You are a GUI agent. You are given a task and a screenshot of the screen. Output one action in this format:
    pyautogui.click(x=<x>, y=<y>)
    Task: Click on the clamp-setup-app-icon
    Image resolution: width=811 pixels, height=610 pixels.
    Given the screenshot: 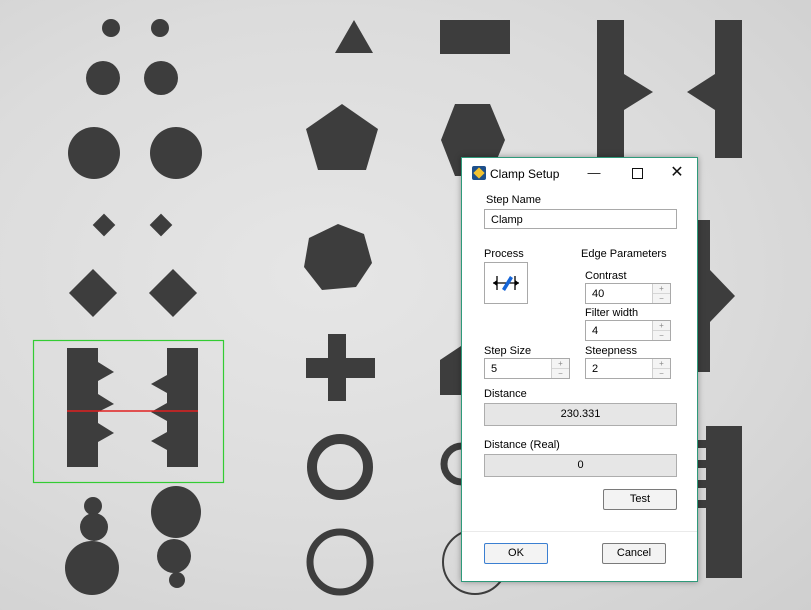 What is the action you would take?
    pyautogui.click(x=479, y=173)
    